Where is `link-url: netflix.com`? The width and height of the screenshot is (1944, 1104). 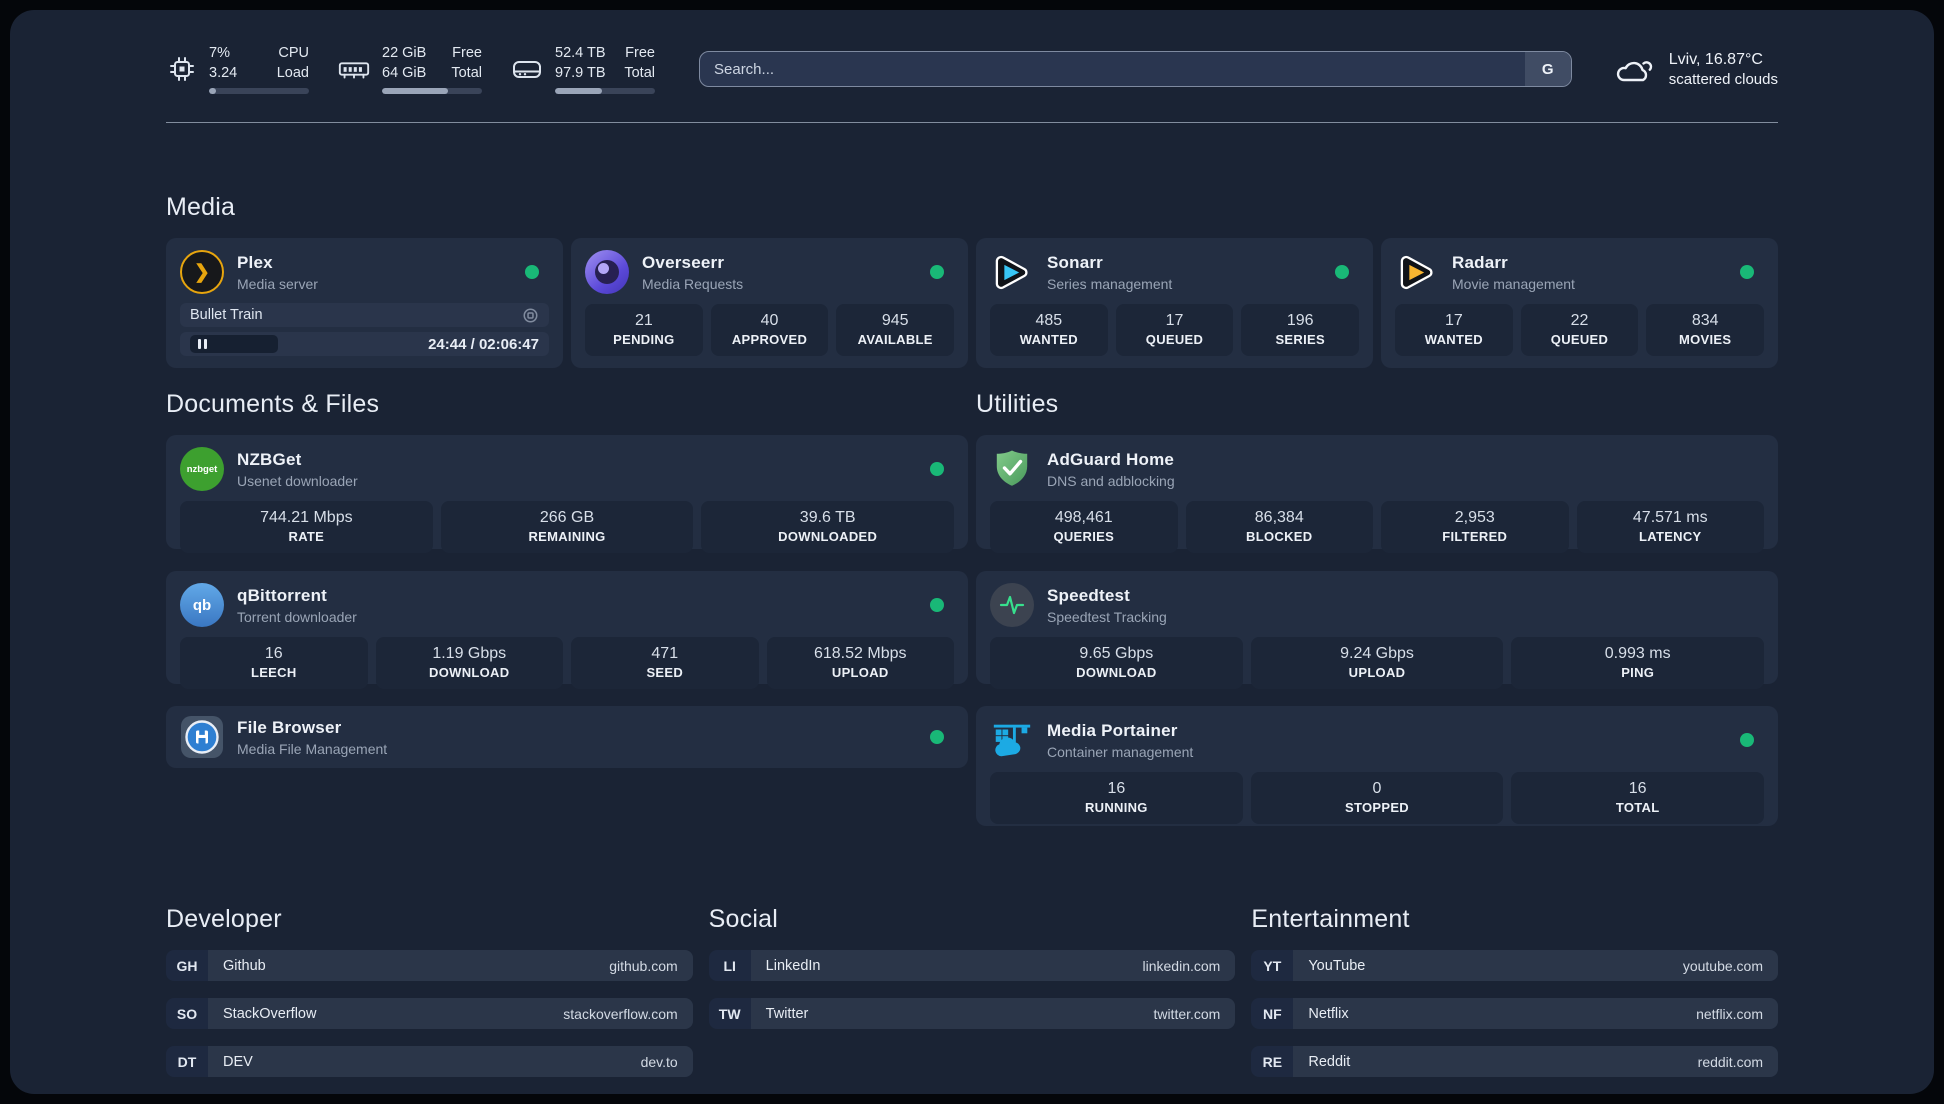 link-url: netflix.com is located at coordinates (1730, 1013).